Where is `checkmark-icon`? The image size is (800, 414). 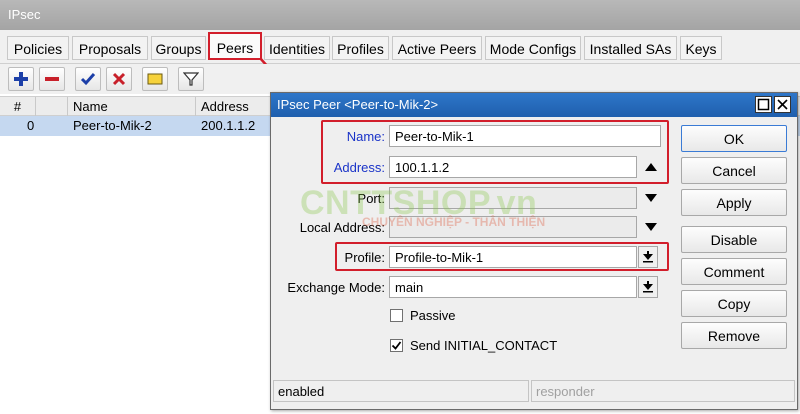 checkmark-icon is located at coordinates (396, 345).